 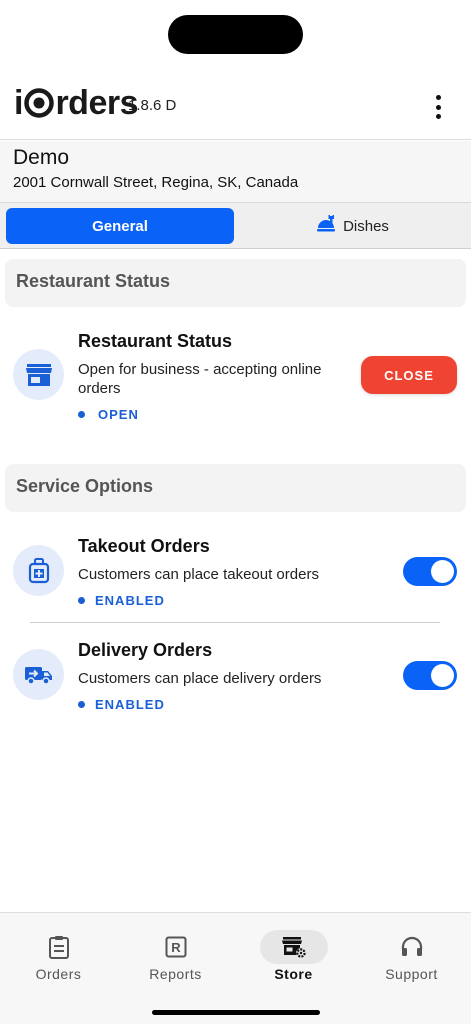 I want to click on delivery-orders-title: Delivery Orders, so click(x=145, y=650).